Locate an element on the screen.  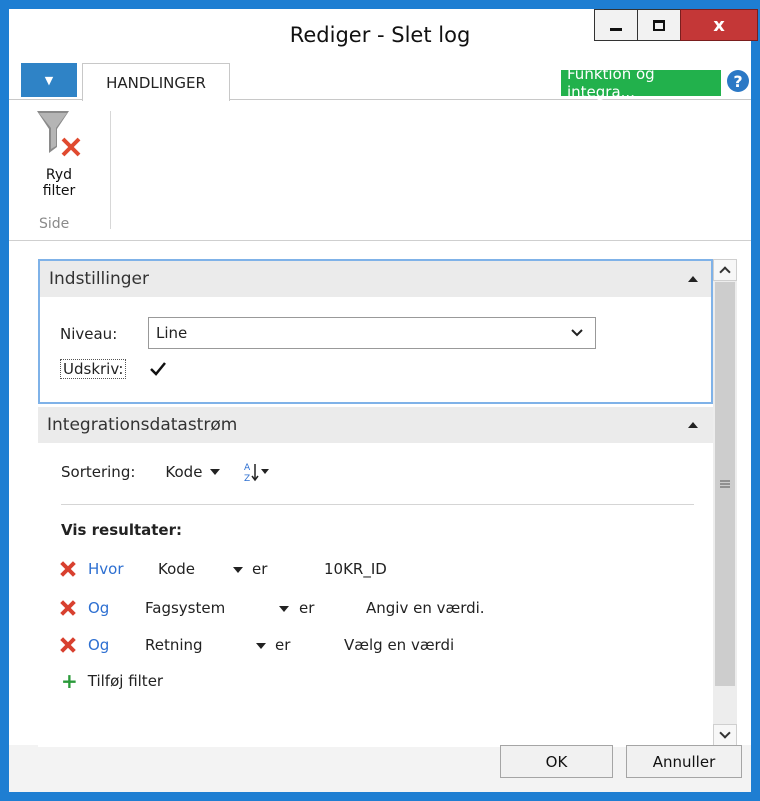
checkmark-icon is located at coordinates (158, 369).